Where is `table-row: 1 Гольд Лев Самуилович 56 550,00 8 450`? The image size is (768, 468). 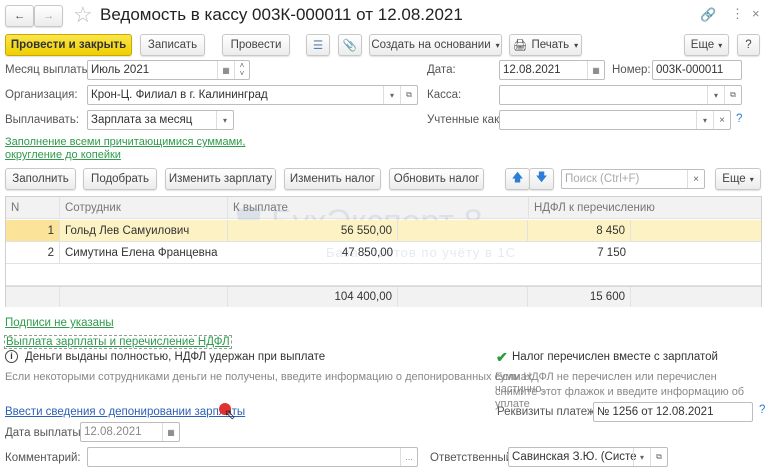
table-row: 1 Гольд Лев Самуилович 56 550,00 8 450 is located at coordinates (383, 231).